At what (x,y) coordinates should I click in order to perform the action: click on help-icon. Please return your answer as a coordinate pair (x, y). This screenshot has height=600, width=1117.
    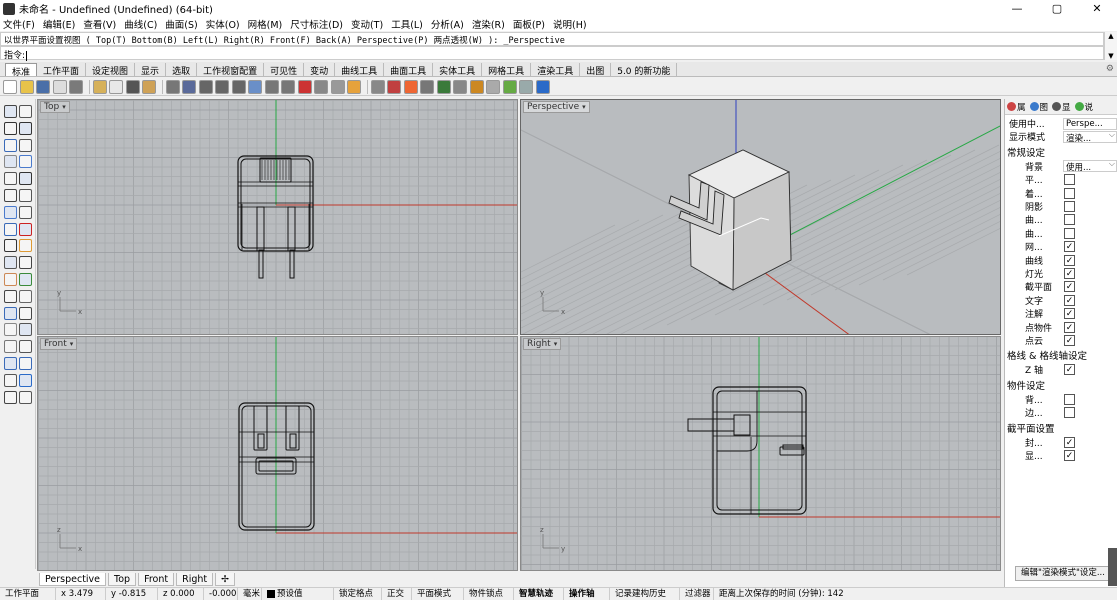
    Looking at the image, I should click on (542, 86).